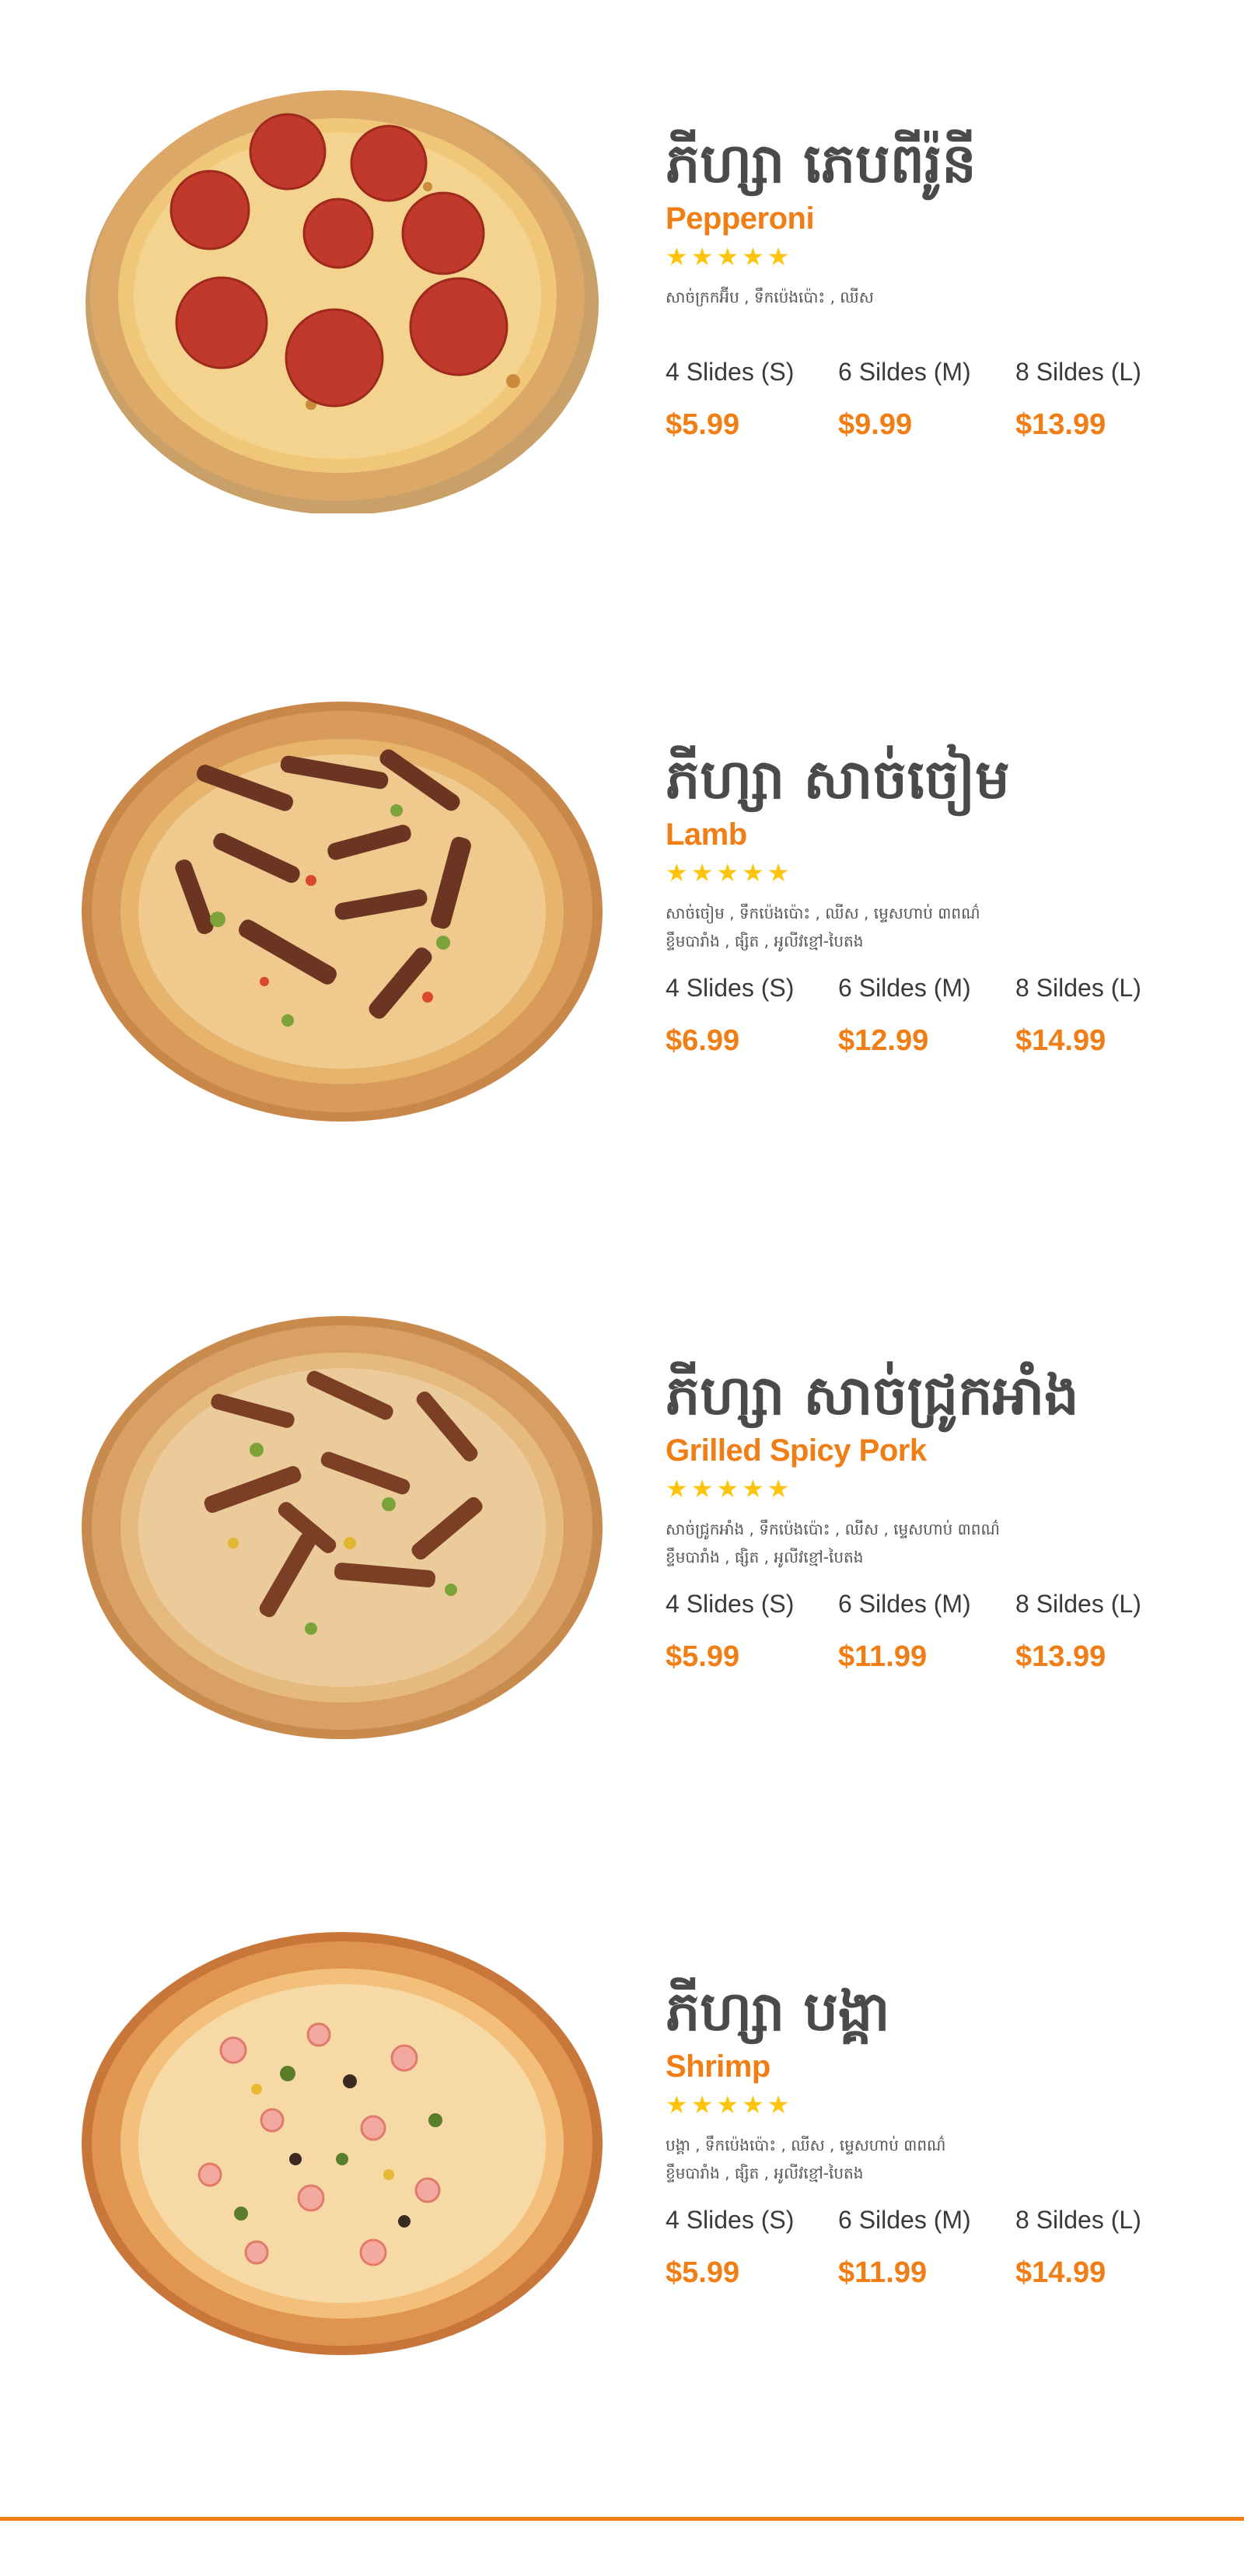 The height and width of the screenshot is (2576, 1244). Describe the element at coordinates (927, 1015) in the screenshot. I see `size-option-medium: 6 Sildes (M) $12.99` at that location.